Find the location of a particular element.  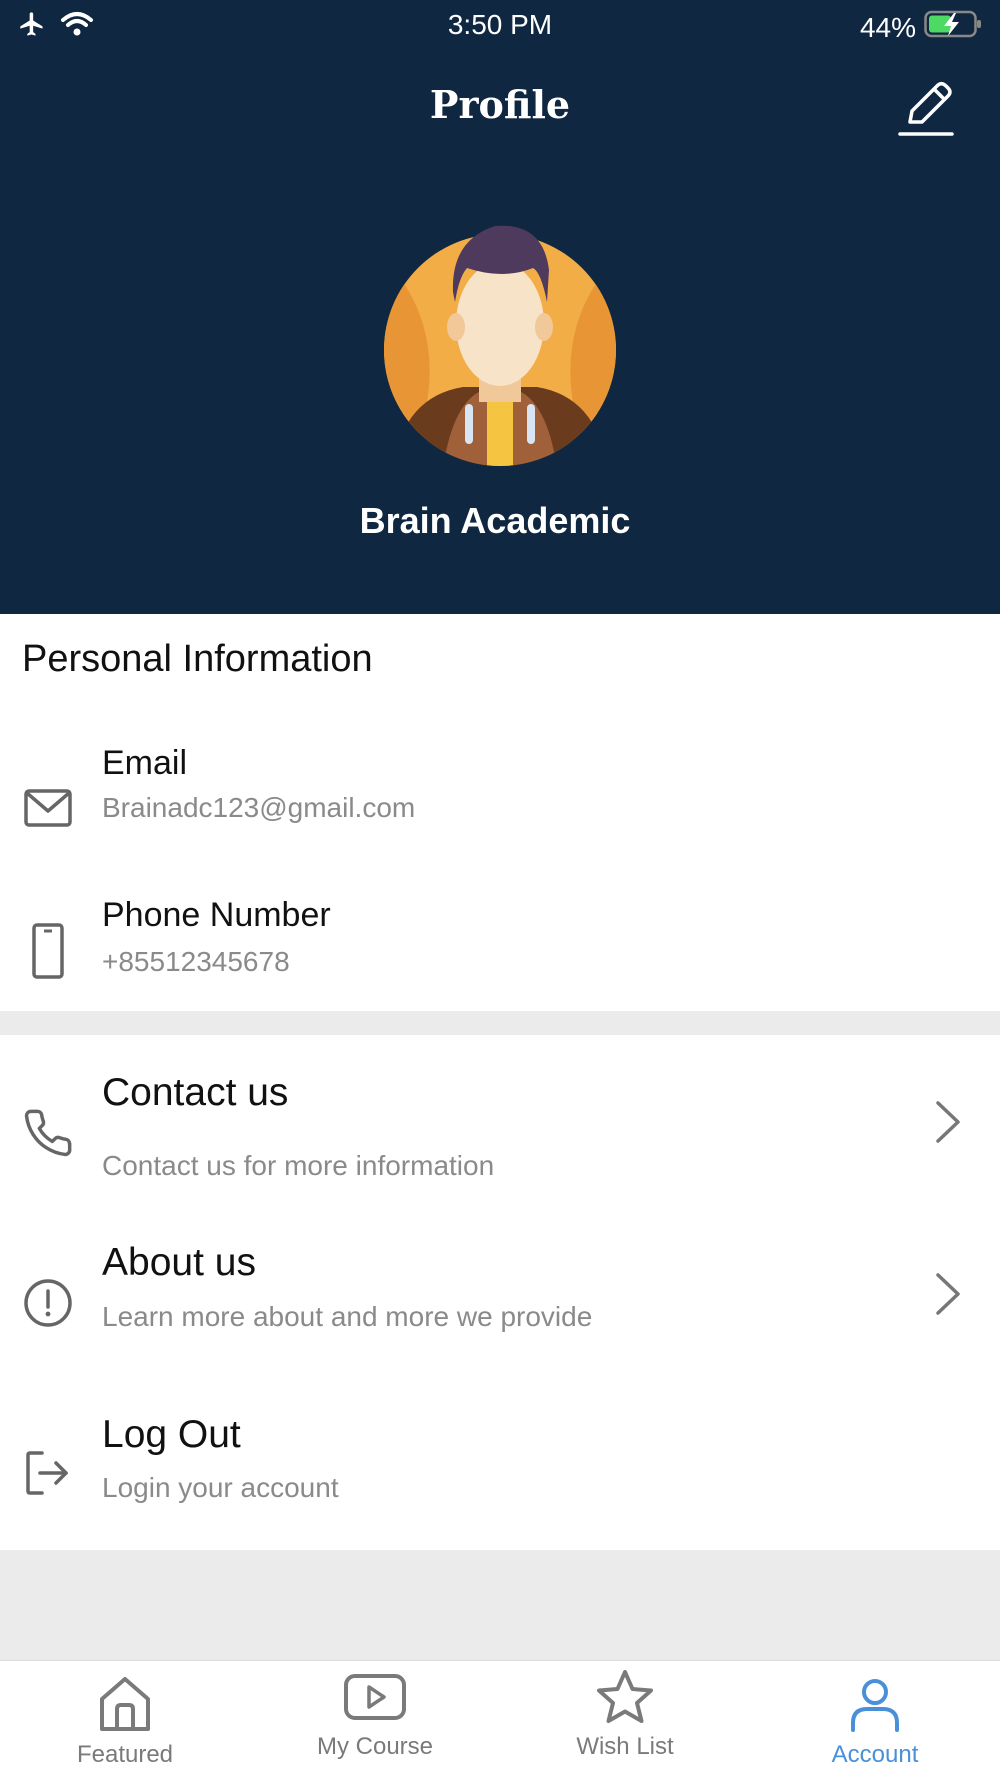

tab-bar: Featured My Course Wish List Account is located at coordinates (500, 1719).